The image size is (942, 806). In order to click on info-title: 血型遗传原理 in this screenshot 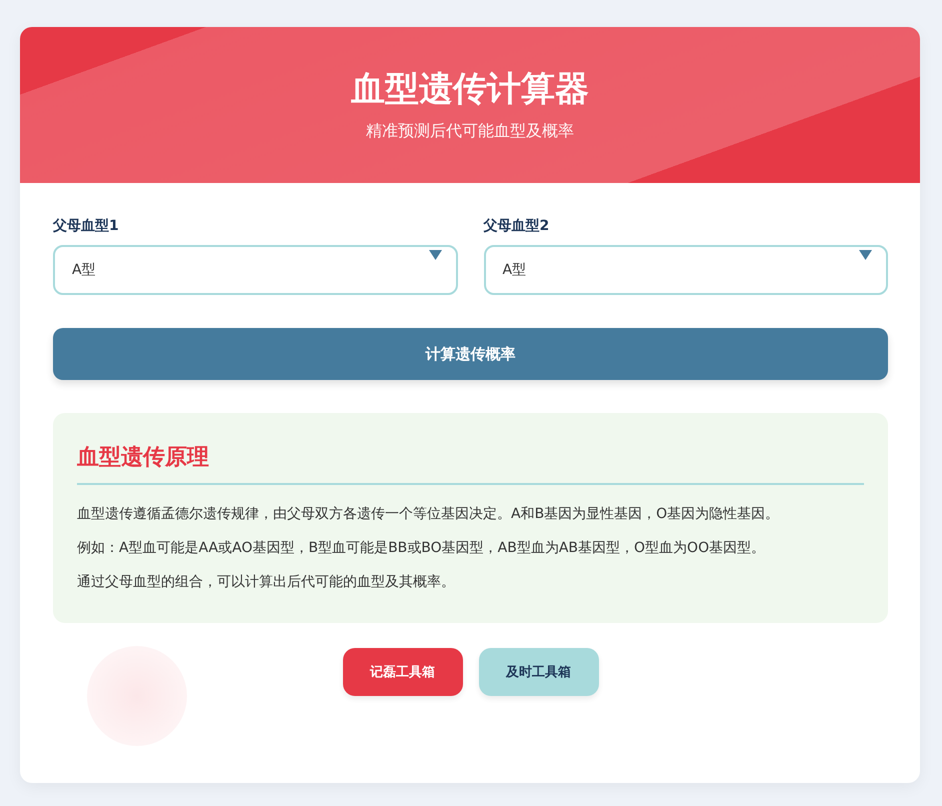, I will do `click(470, 464)`.